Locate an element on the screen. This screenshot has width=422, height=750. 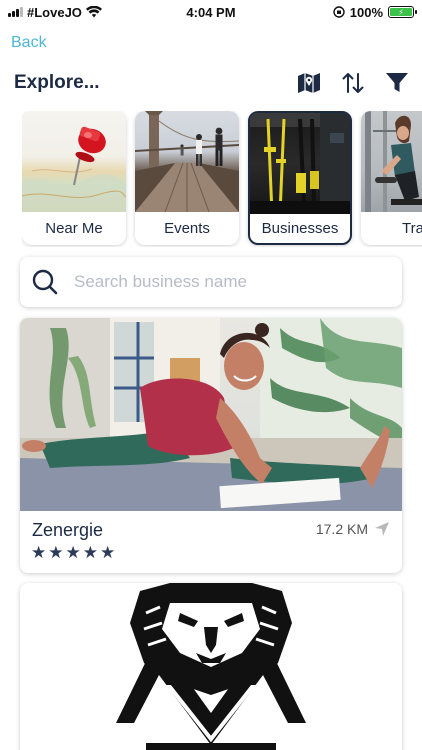
battery-icon: ⚡ is located at coordinates (402, 12).